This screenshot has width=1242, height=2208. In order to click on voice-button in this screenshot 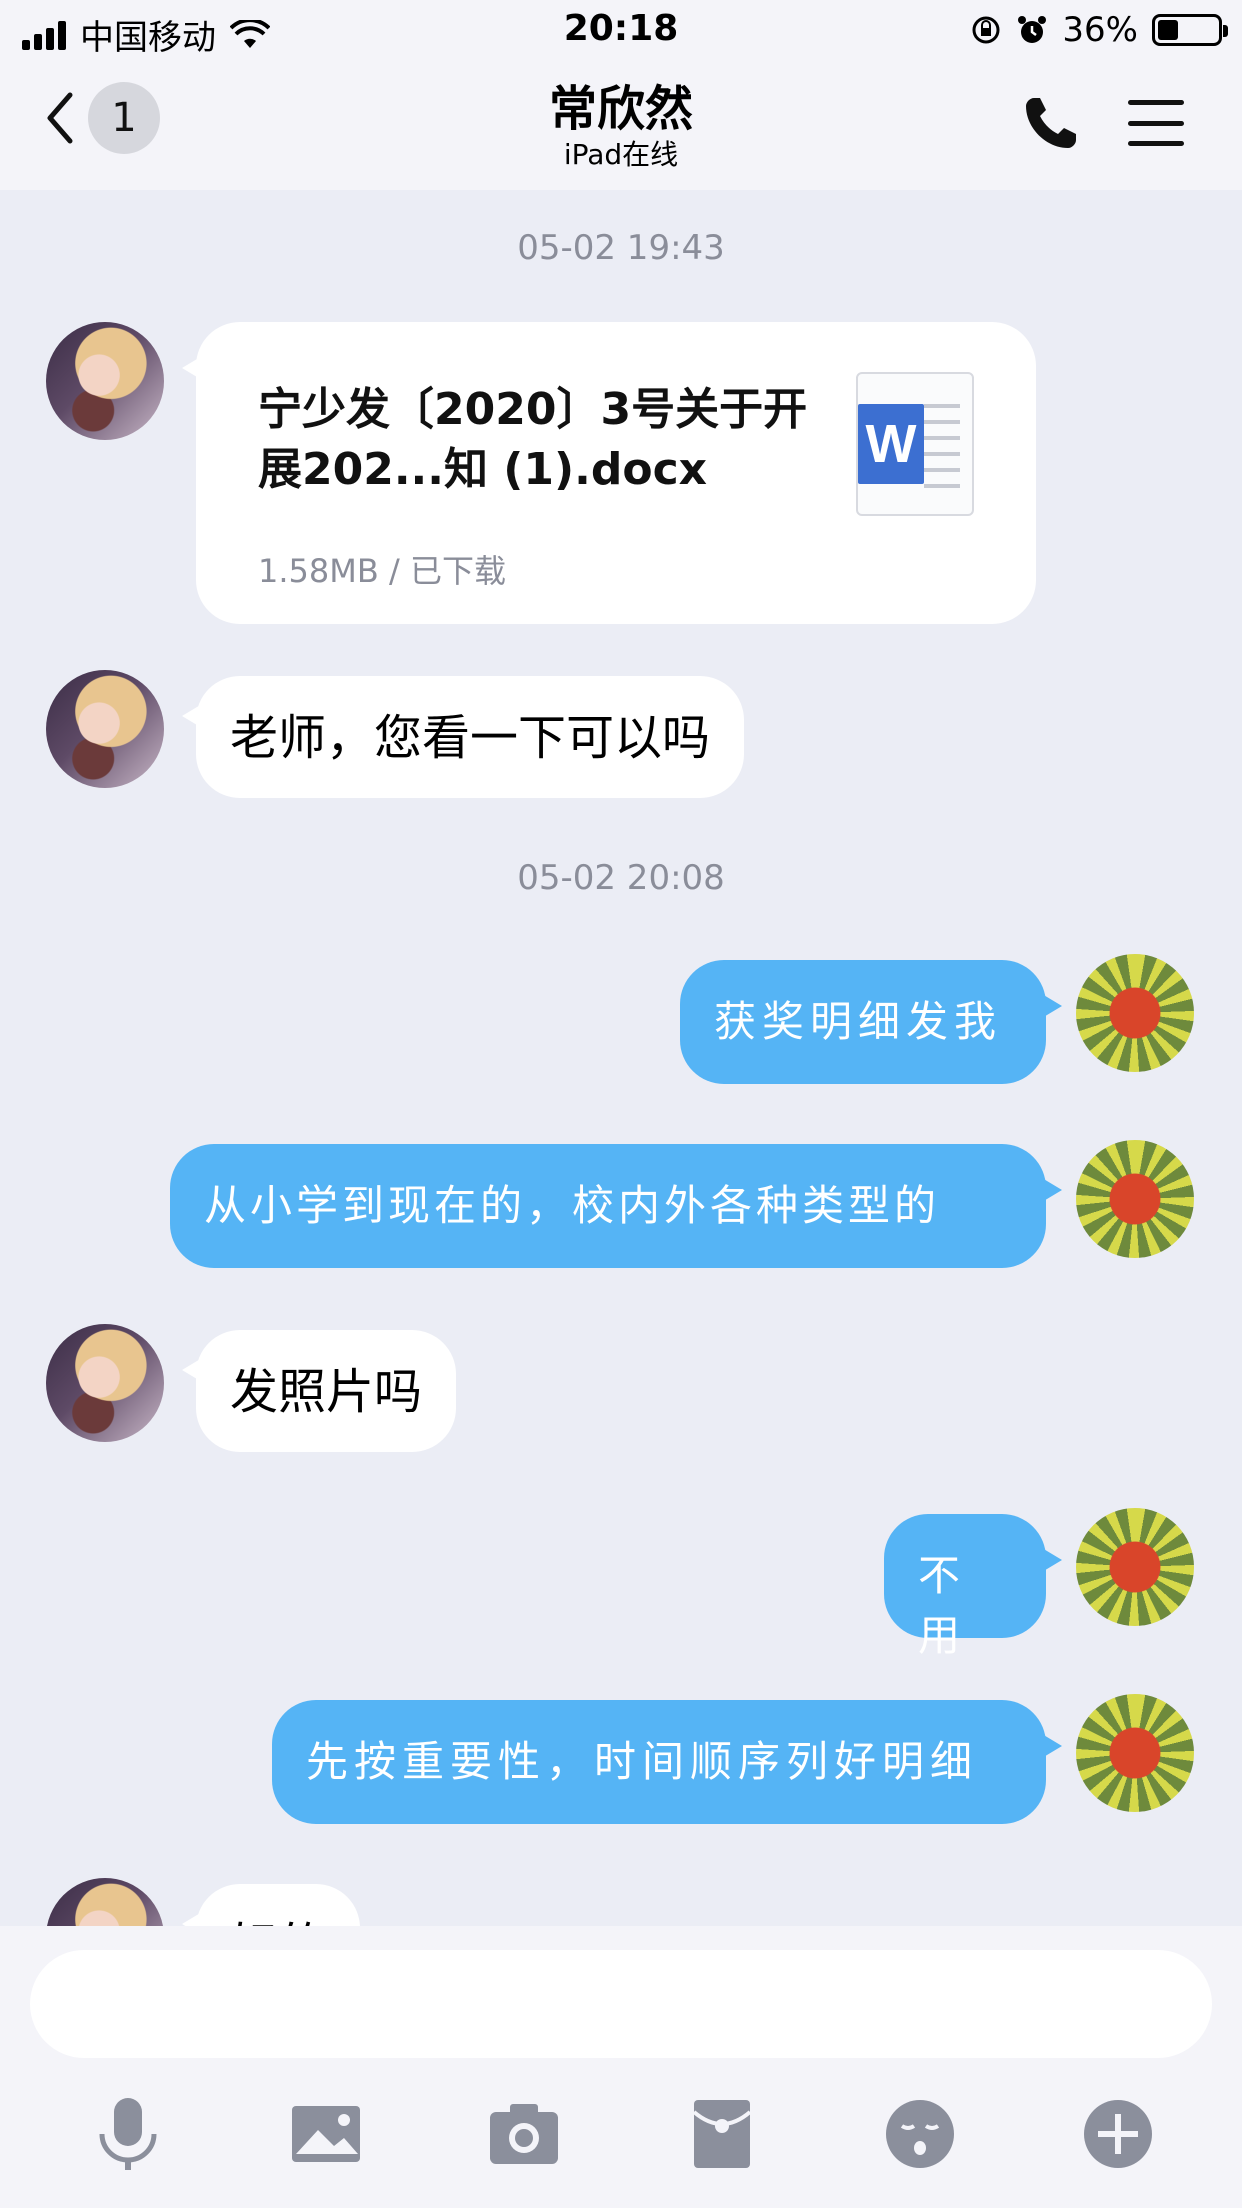, I will do `click(128, 2134)`.